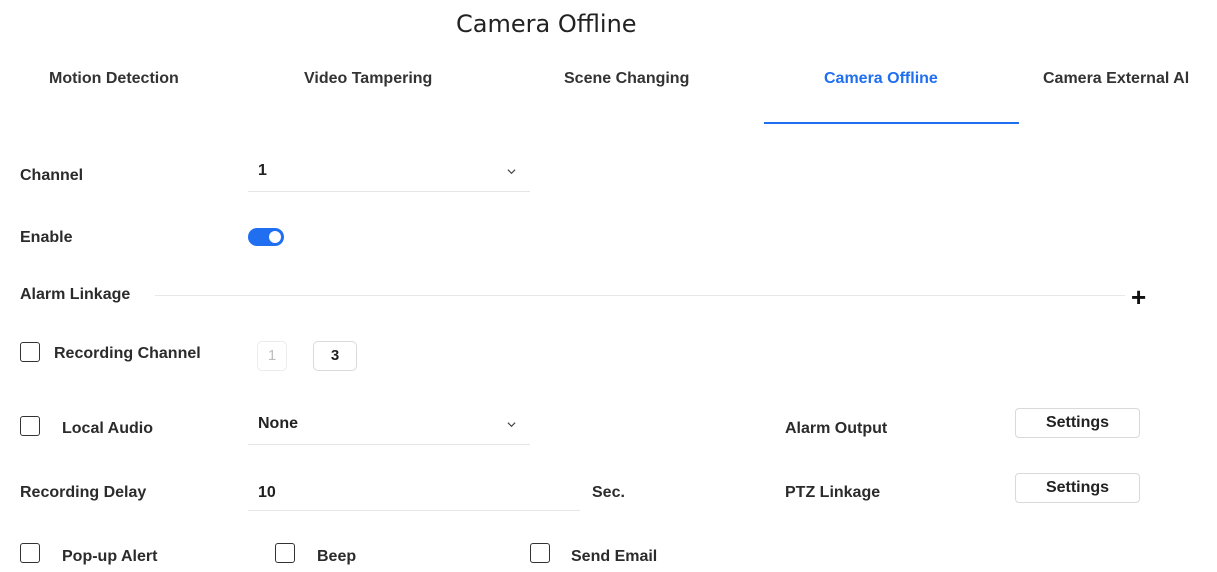 This screenshot has width=1217, height=572. What do you see at coordinates (107, 428) in the screenshot?
I see `local-audio-label: Local Audio` at bounding box center [107, 428].